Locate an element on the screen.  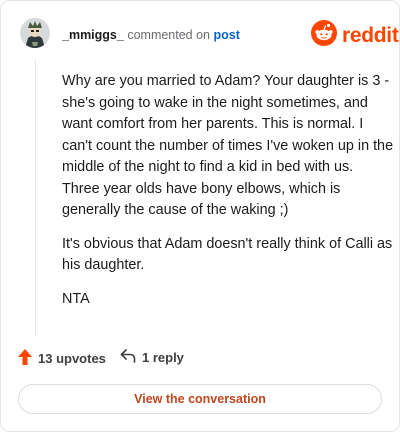
upvote-button: 13 upvotes is located at coordinates (62, 358).